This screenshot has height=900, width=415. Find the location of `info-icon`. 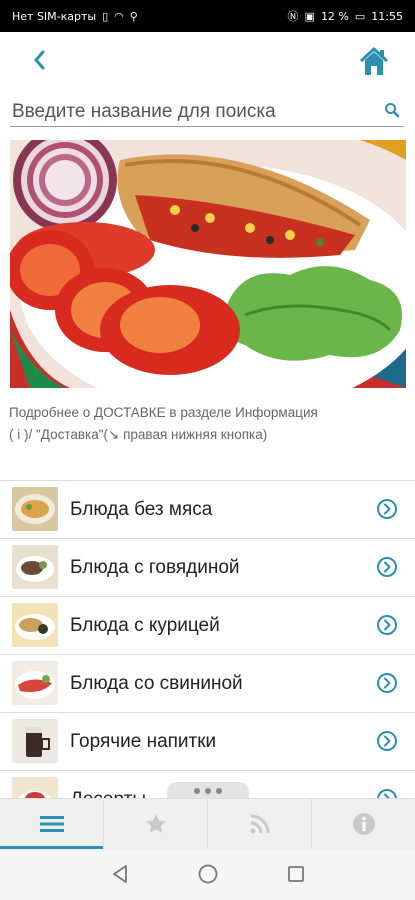

info-icon is located at coordinates (363, 824).